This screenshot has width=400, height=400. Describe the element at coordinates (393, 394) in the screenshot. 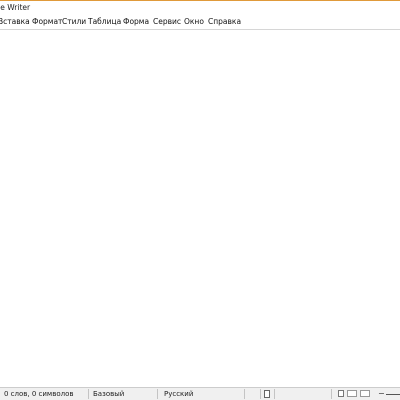

I see `zoom-slider` at that location.